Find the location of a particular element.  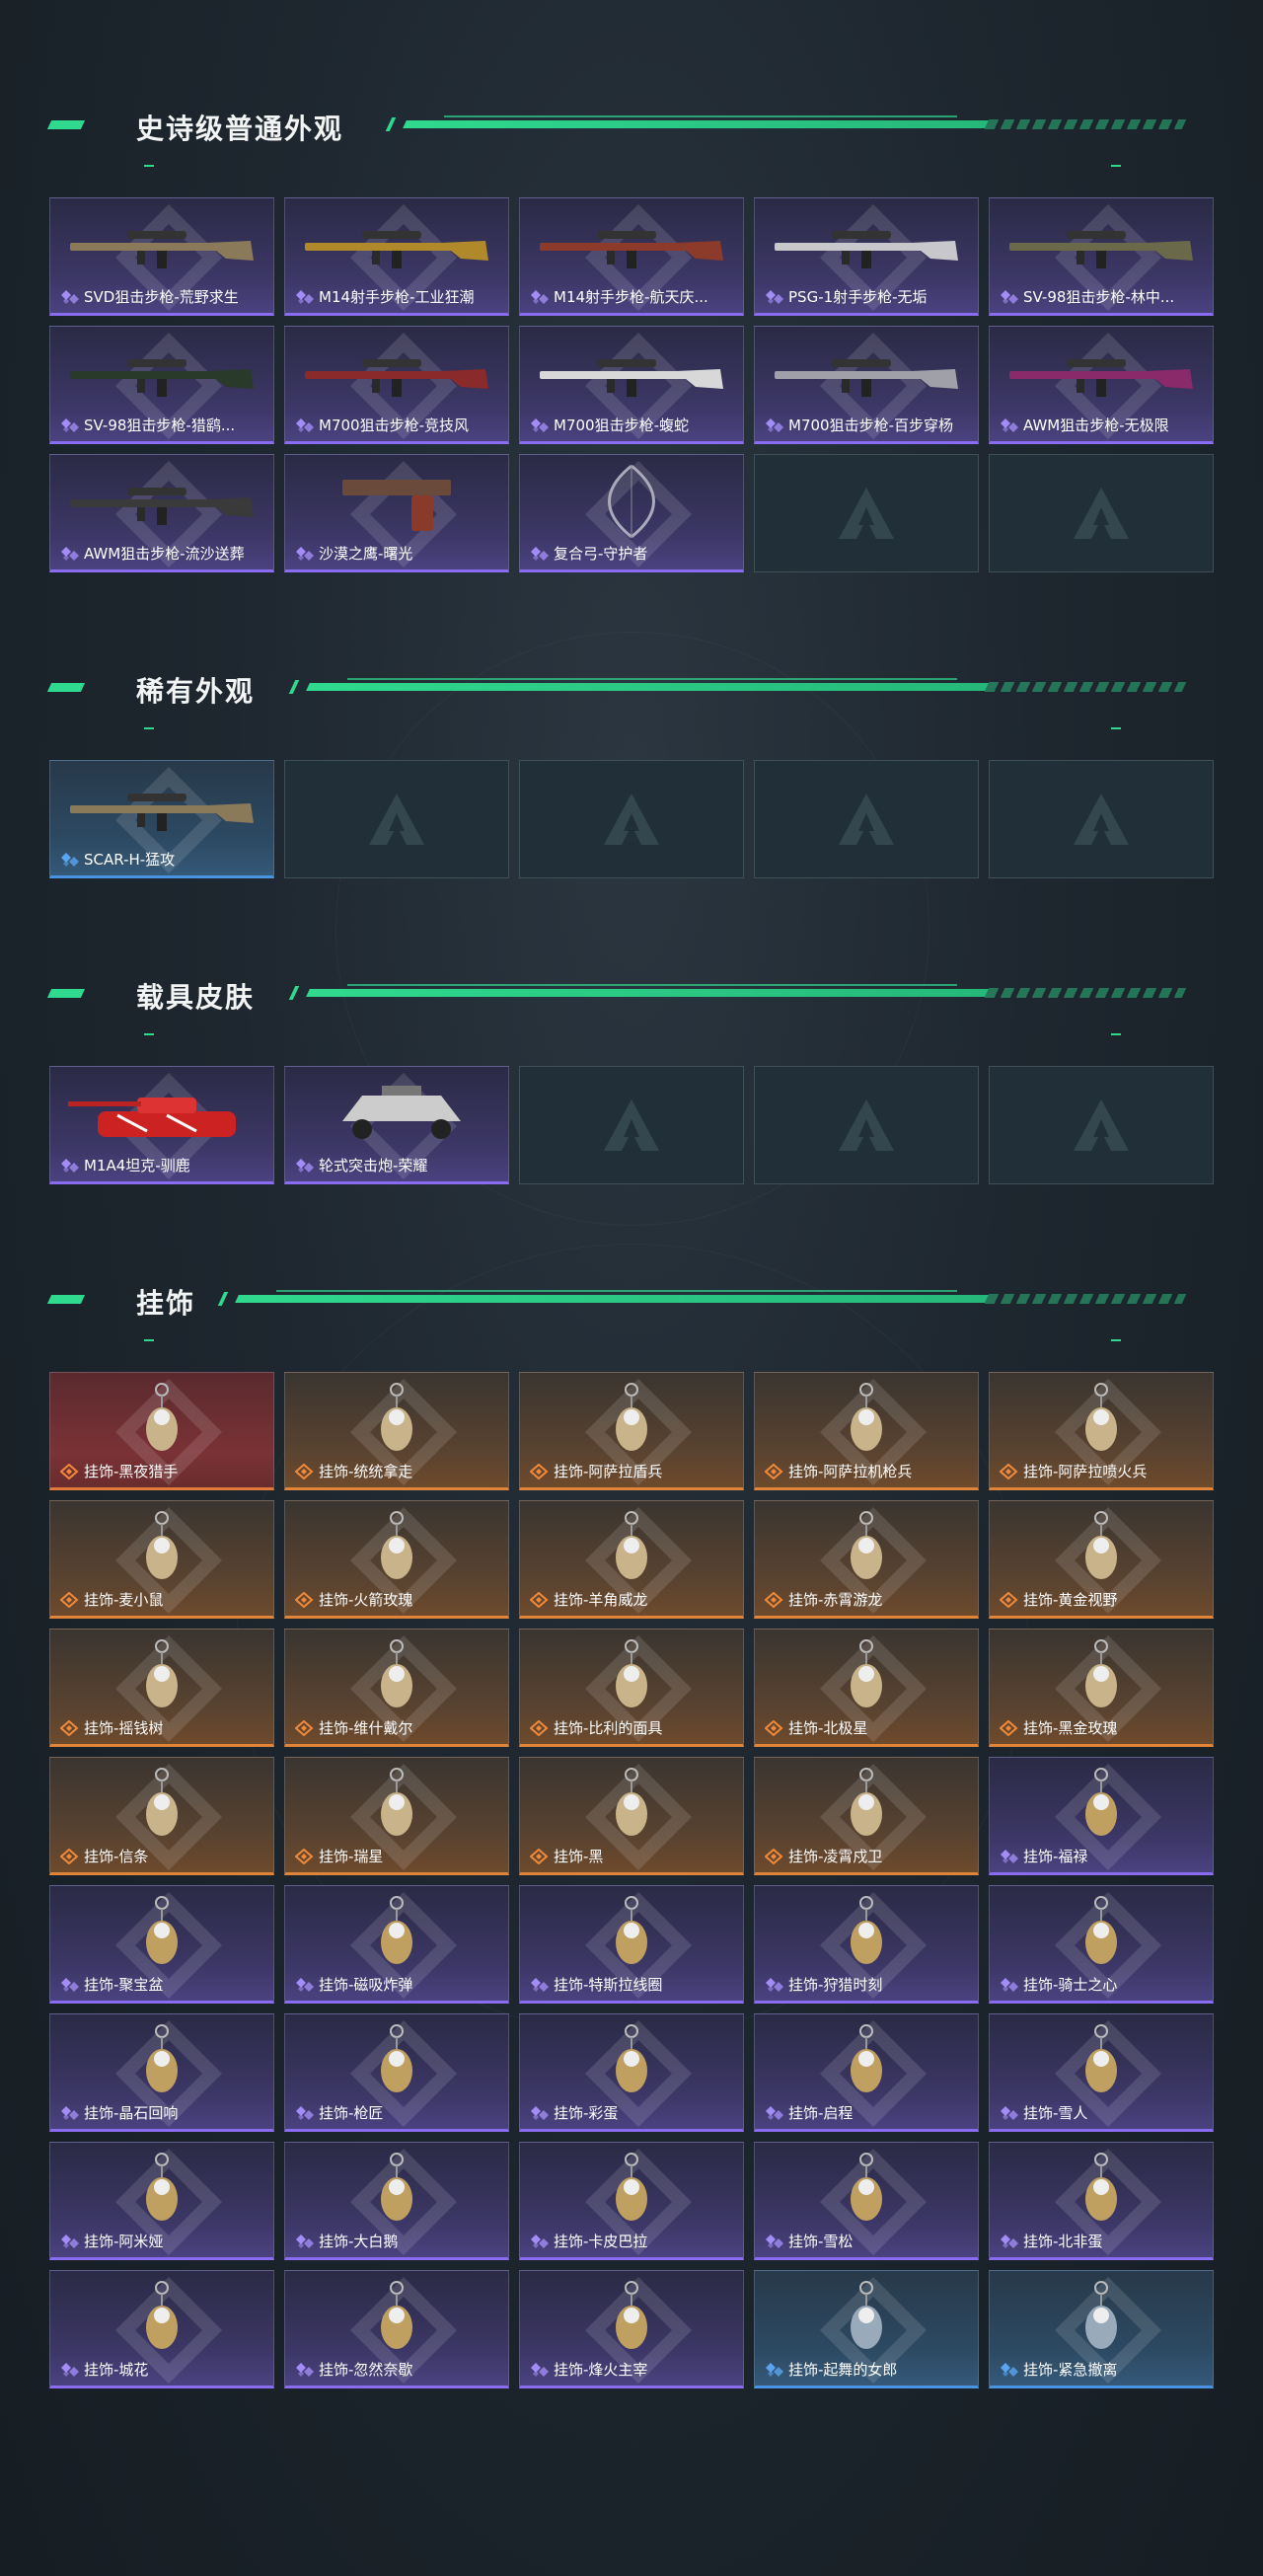

item-card: 挂饰-彩蛋 is located at coordinates (631, 2072).